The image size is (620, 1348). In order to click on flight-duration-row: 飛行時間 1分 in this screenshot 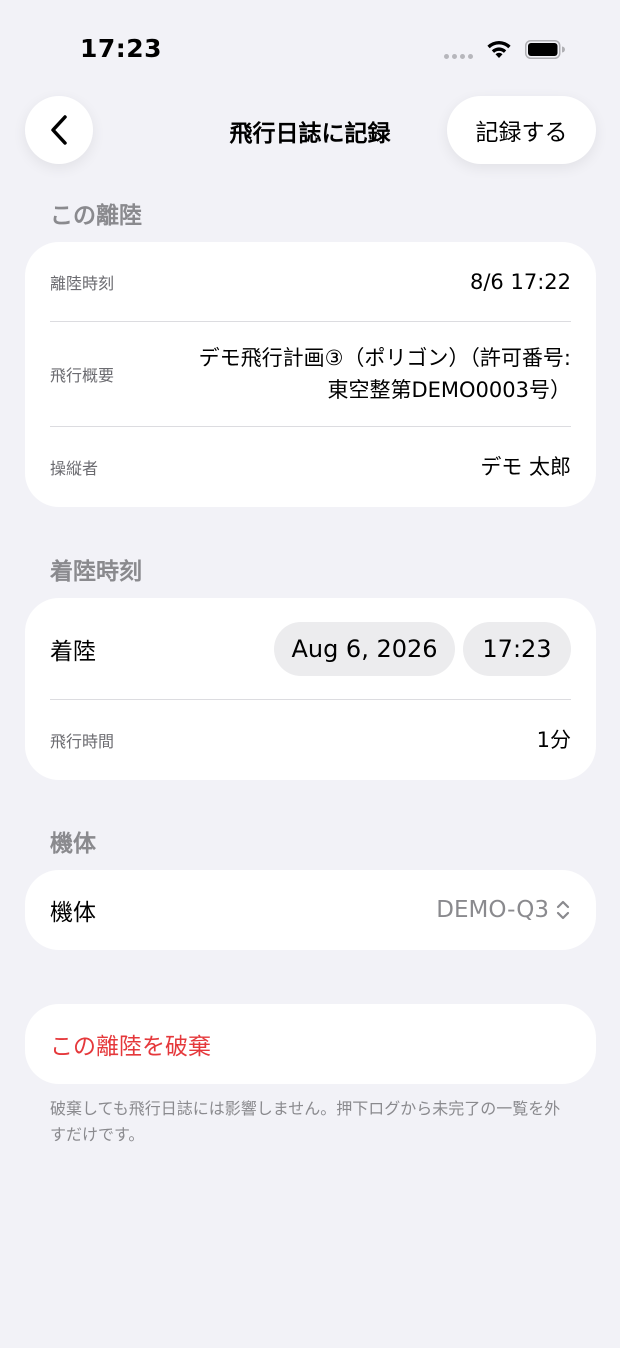, I will do `click(310, 740)`.